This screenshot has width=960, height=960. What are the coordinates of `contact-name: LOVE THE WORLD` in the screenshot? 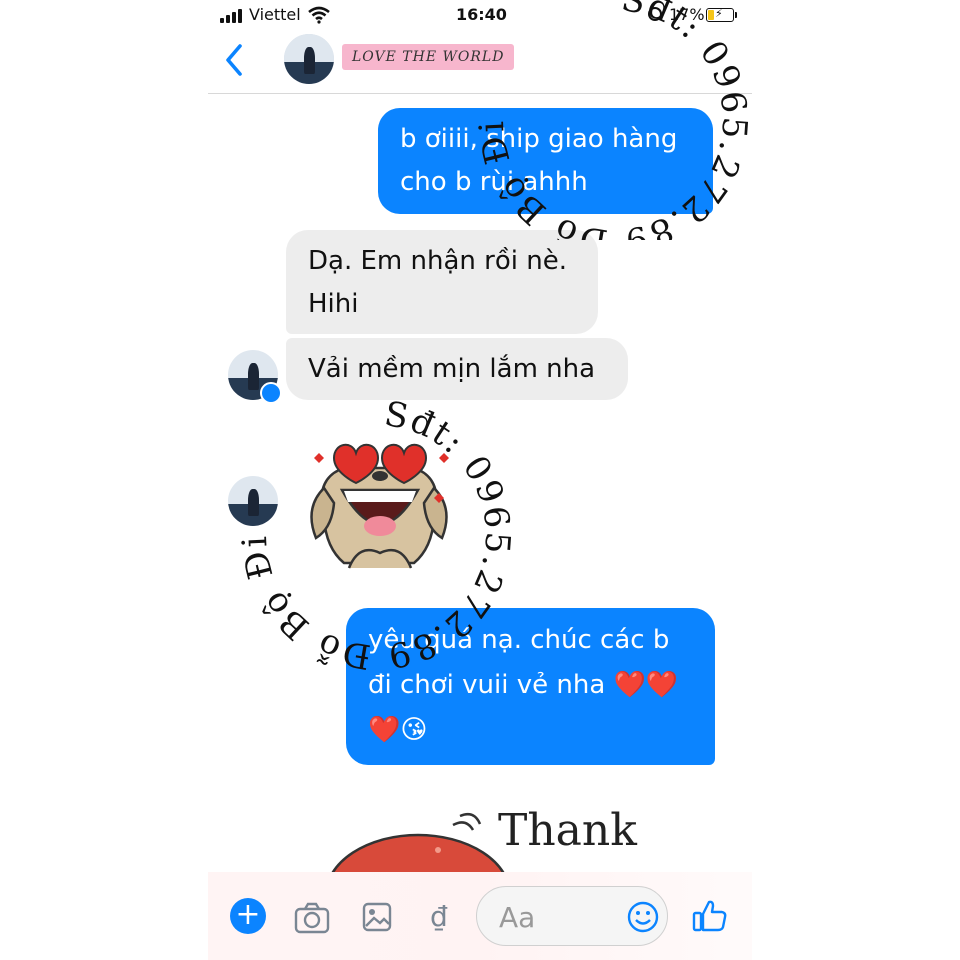 It's located at (428, 57).